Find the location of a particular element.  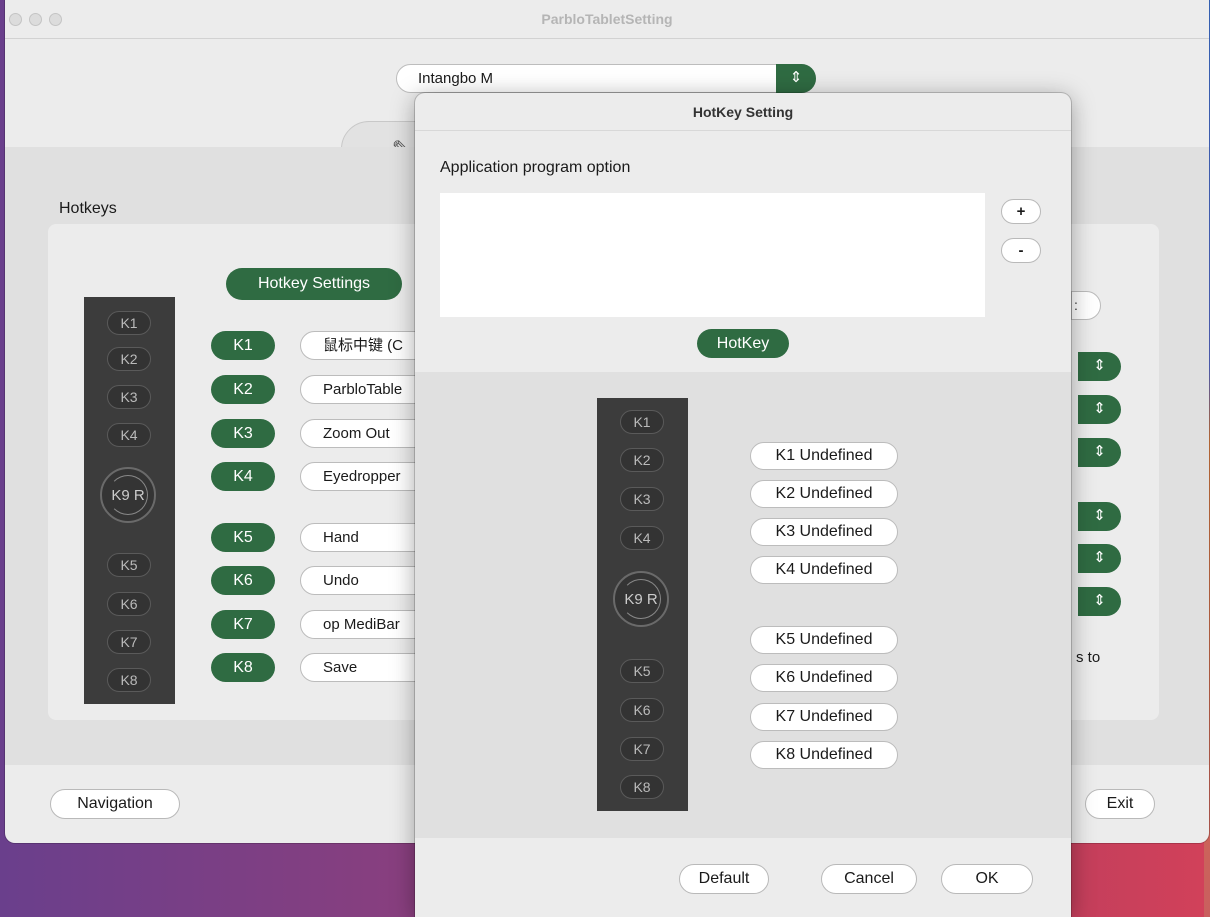

right-stepper-1-icon: ⇕ is located at coordinates (1099, 366).